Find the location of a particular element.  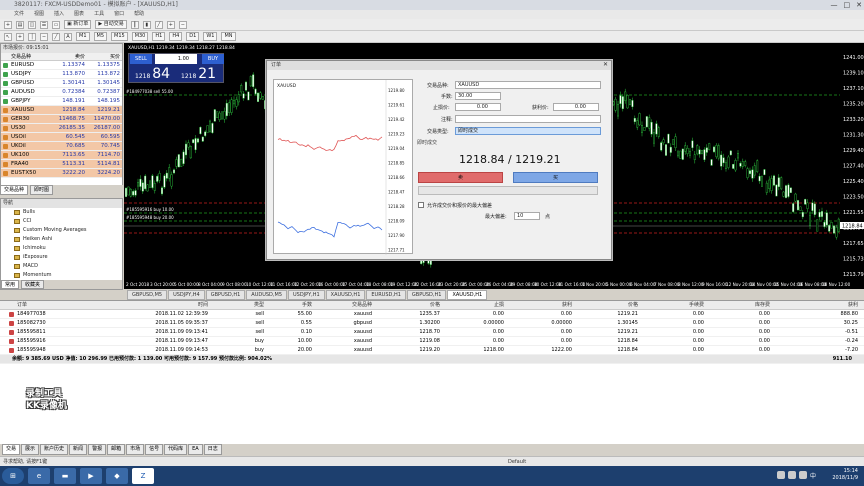

menu-item: 图表 is located at coordinates (79, 14).